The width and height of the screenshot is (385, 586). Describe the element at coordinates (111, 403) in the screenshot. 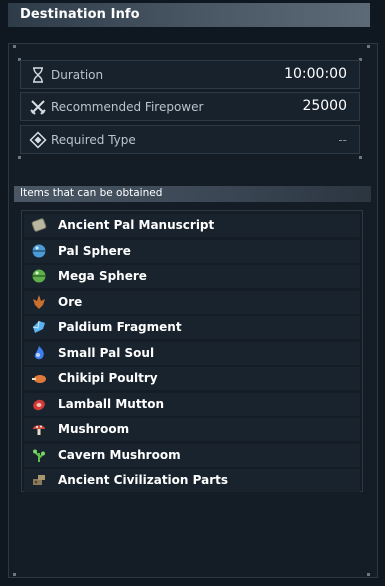

I see `item-label: Lamball Mutton` at that location.